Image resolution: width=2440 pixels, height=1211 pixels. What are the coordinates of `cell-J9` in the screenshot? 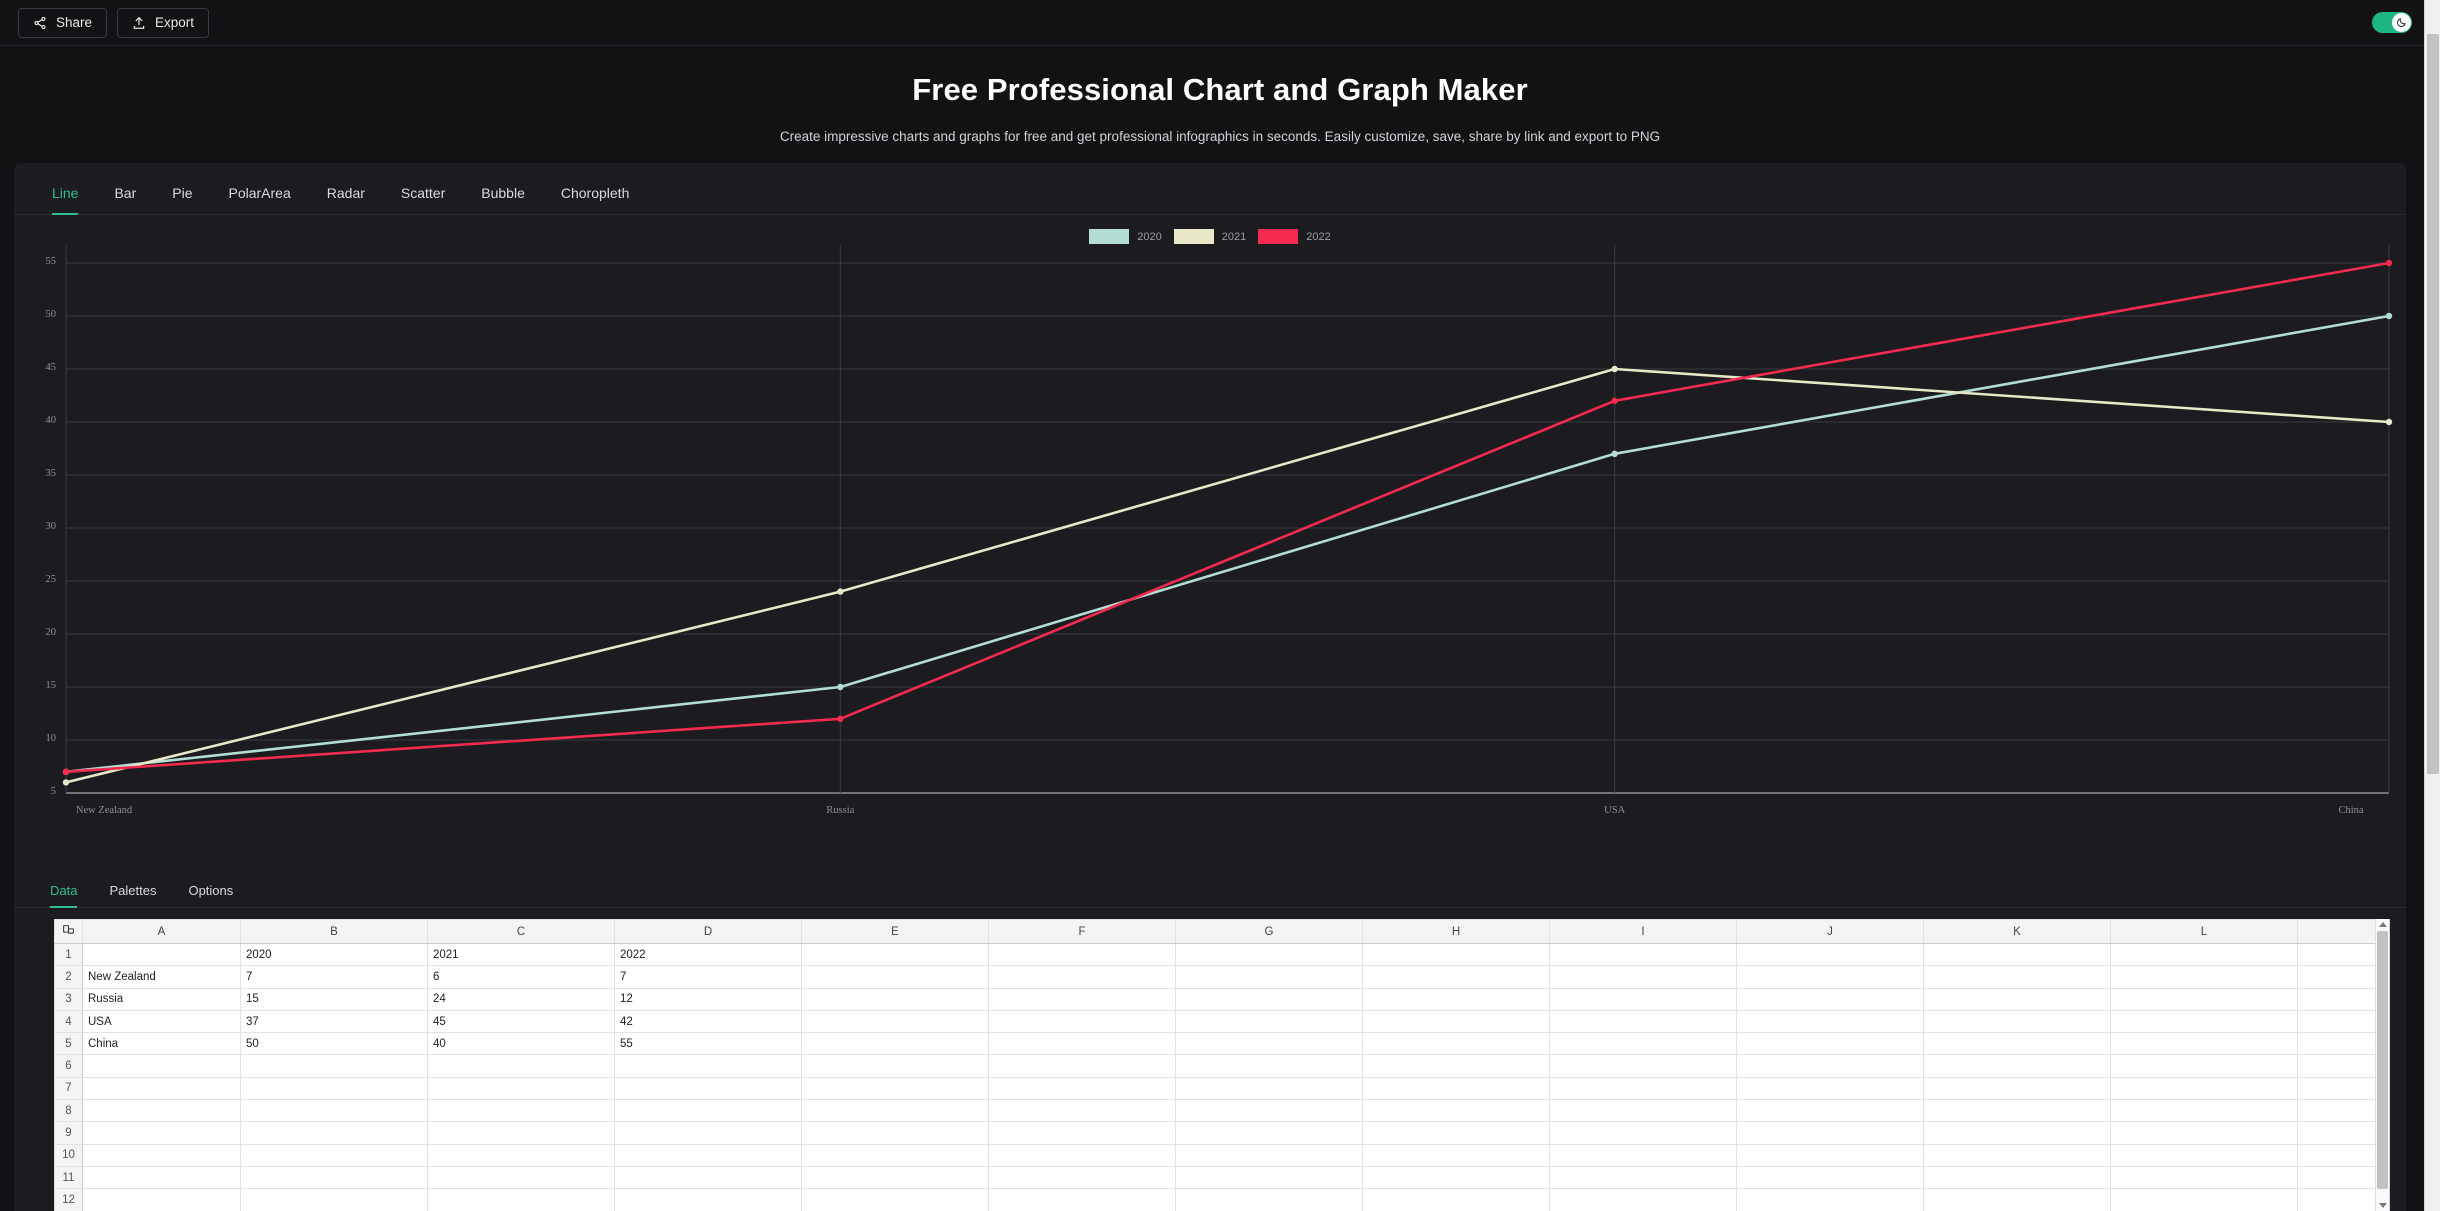 It's located at (1830, 1133).